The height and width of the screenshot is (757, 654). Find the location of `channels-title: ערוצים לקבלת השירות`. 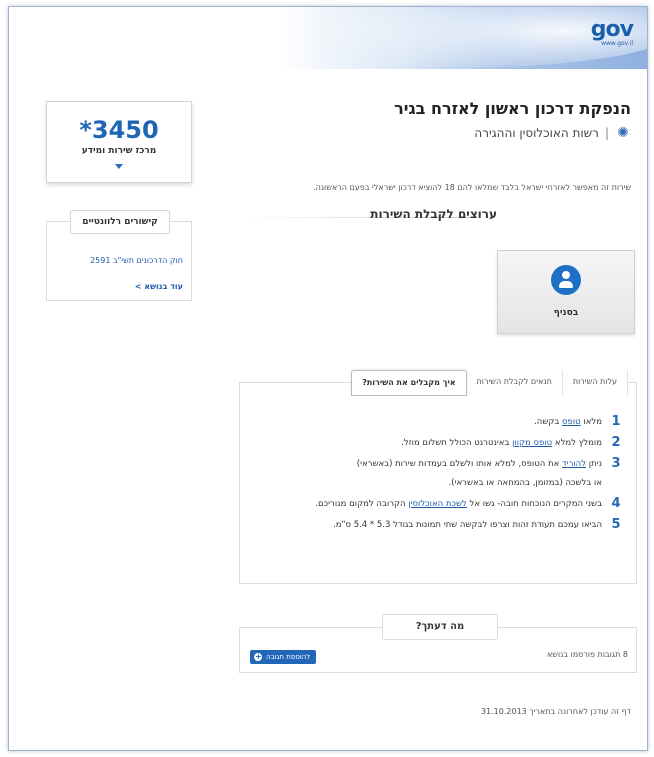

channels-title: ערוצים לקבלת השירות is located at coordinates (433, 214).